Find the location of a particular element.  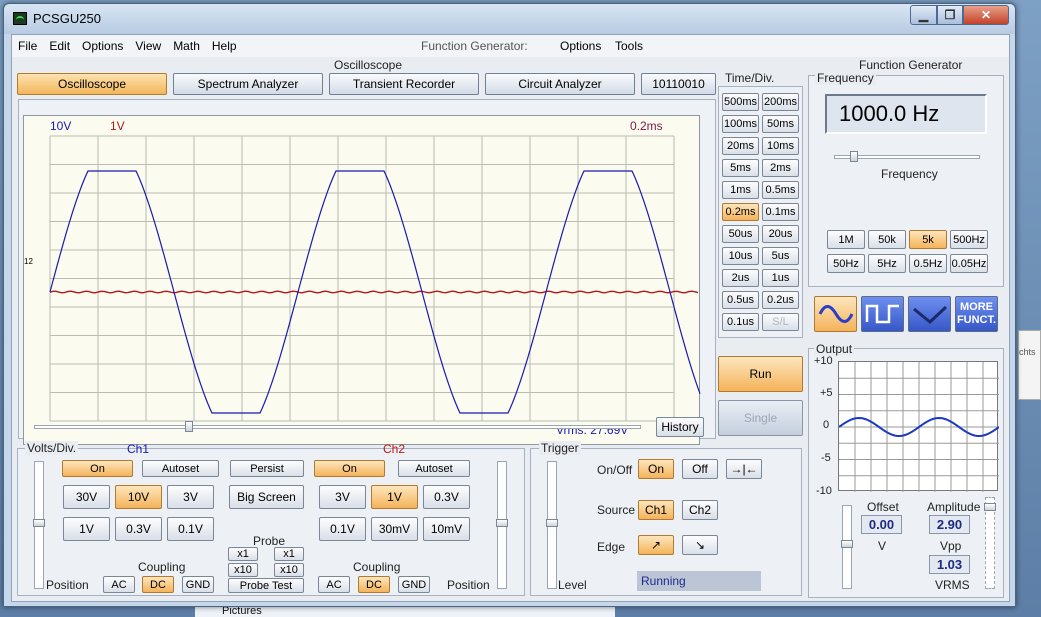

trigger-source-ch2: Ch2 is located at coordinates (700, 510).